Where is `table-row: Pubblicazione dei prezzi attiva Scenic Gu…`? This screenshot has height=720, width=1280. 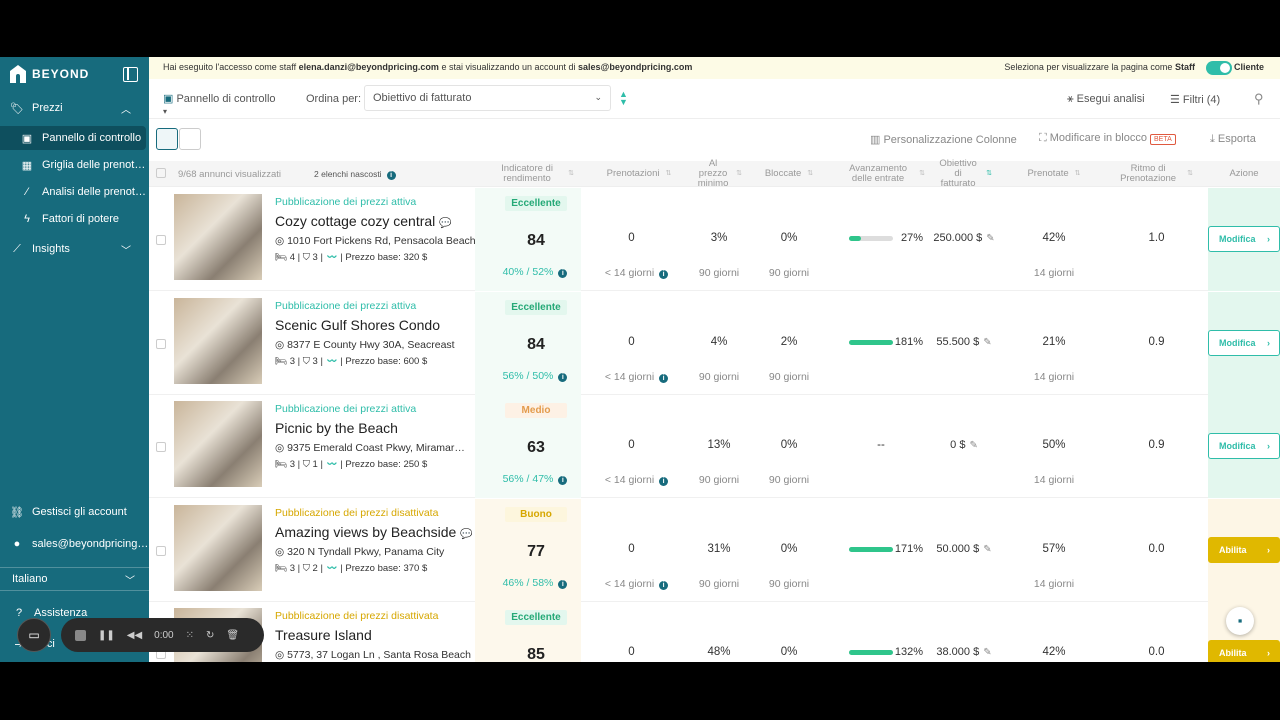 table-row: Pubblicazione dei prezzi attiva Scenic Gu… is located at coordinates (714, 343).